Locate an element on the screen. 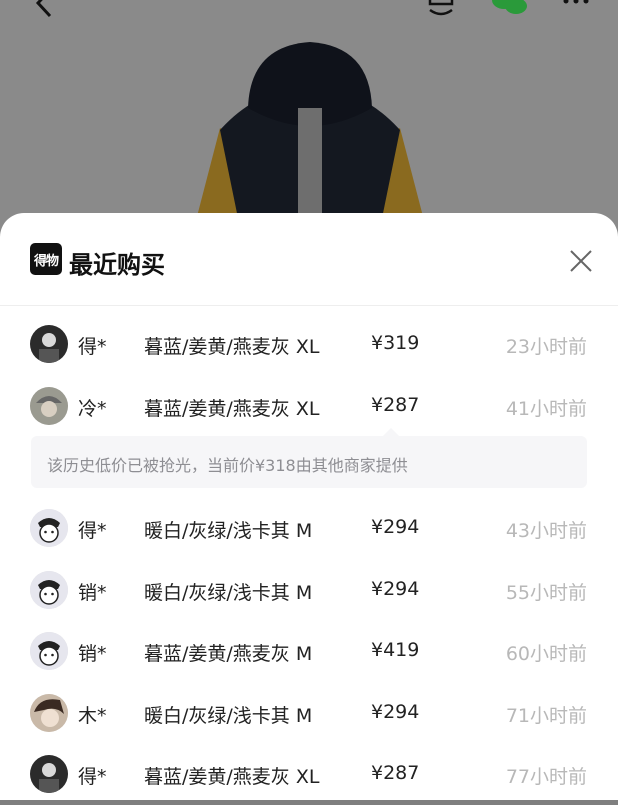 The height and width of the screenshot is (805, 618). purchase-row: 木* 暖白/灰绿/浅卡其 M ¥294 71小时前 is located at coordinates (309, 713).